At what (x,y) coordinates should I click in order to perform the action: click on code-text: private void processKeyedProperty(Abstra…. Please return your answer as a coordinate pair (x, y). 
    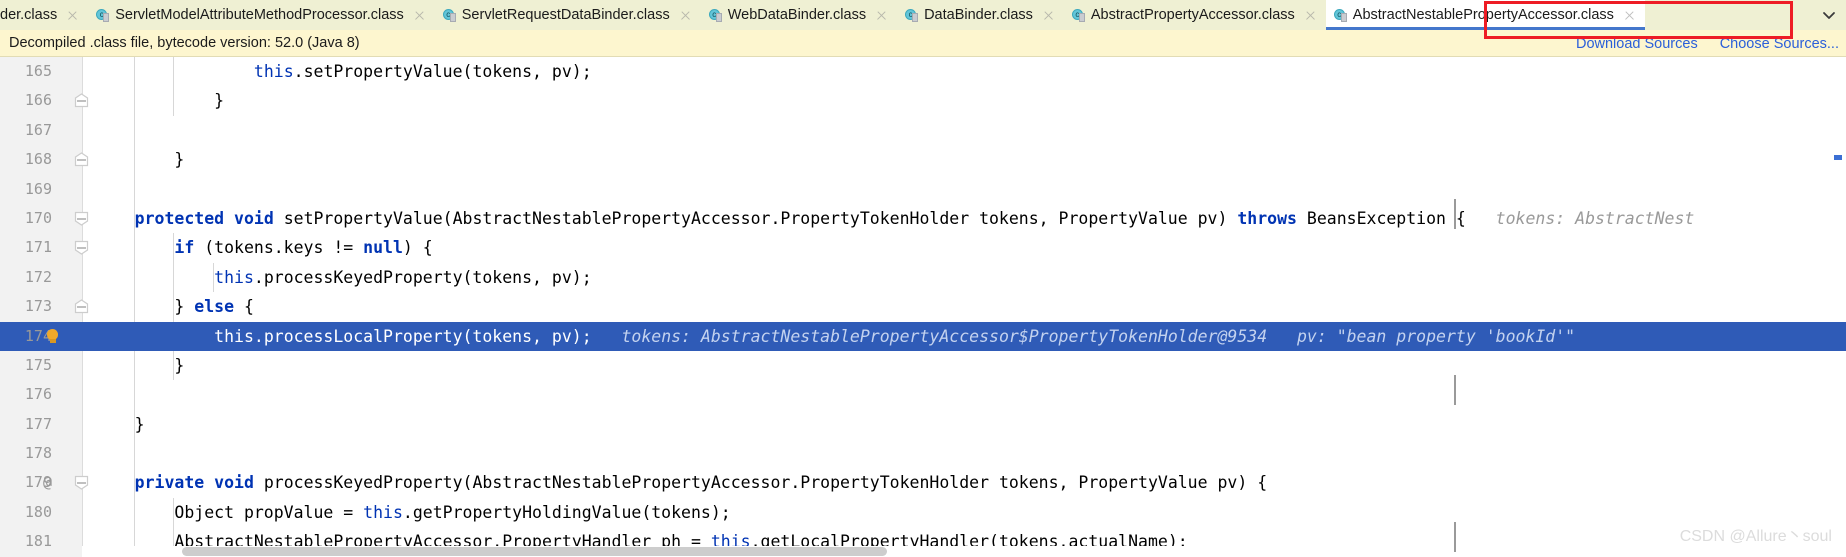
    Looking at the image, I should click on (965, 482).